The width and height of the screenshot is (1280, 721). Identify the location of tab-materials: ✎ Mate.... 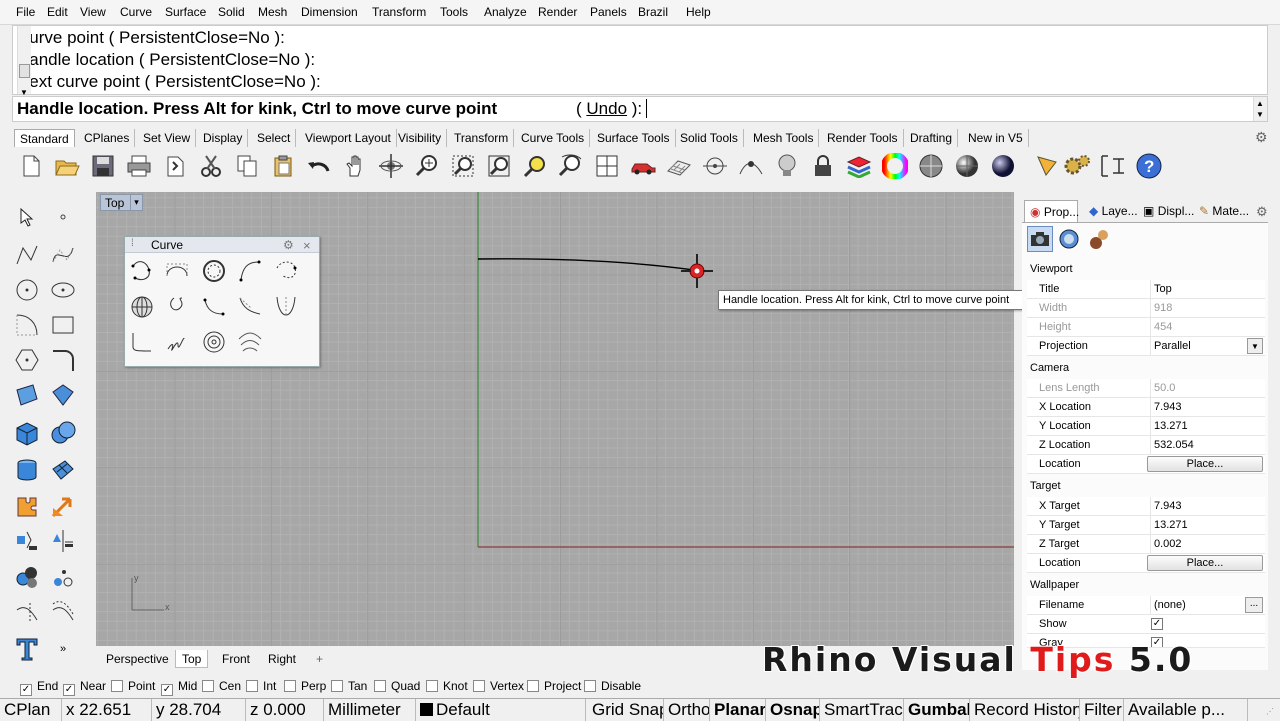
(1224, 211).